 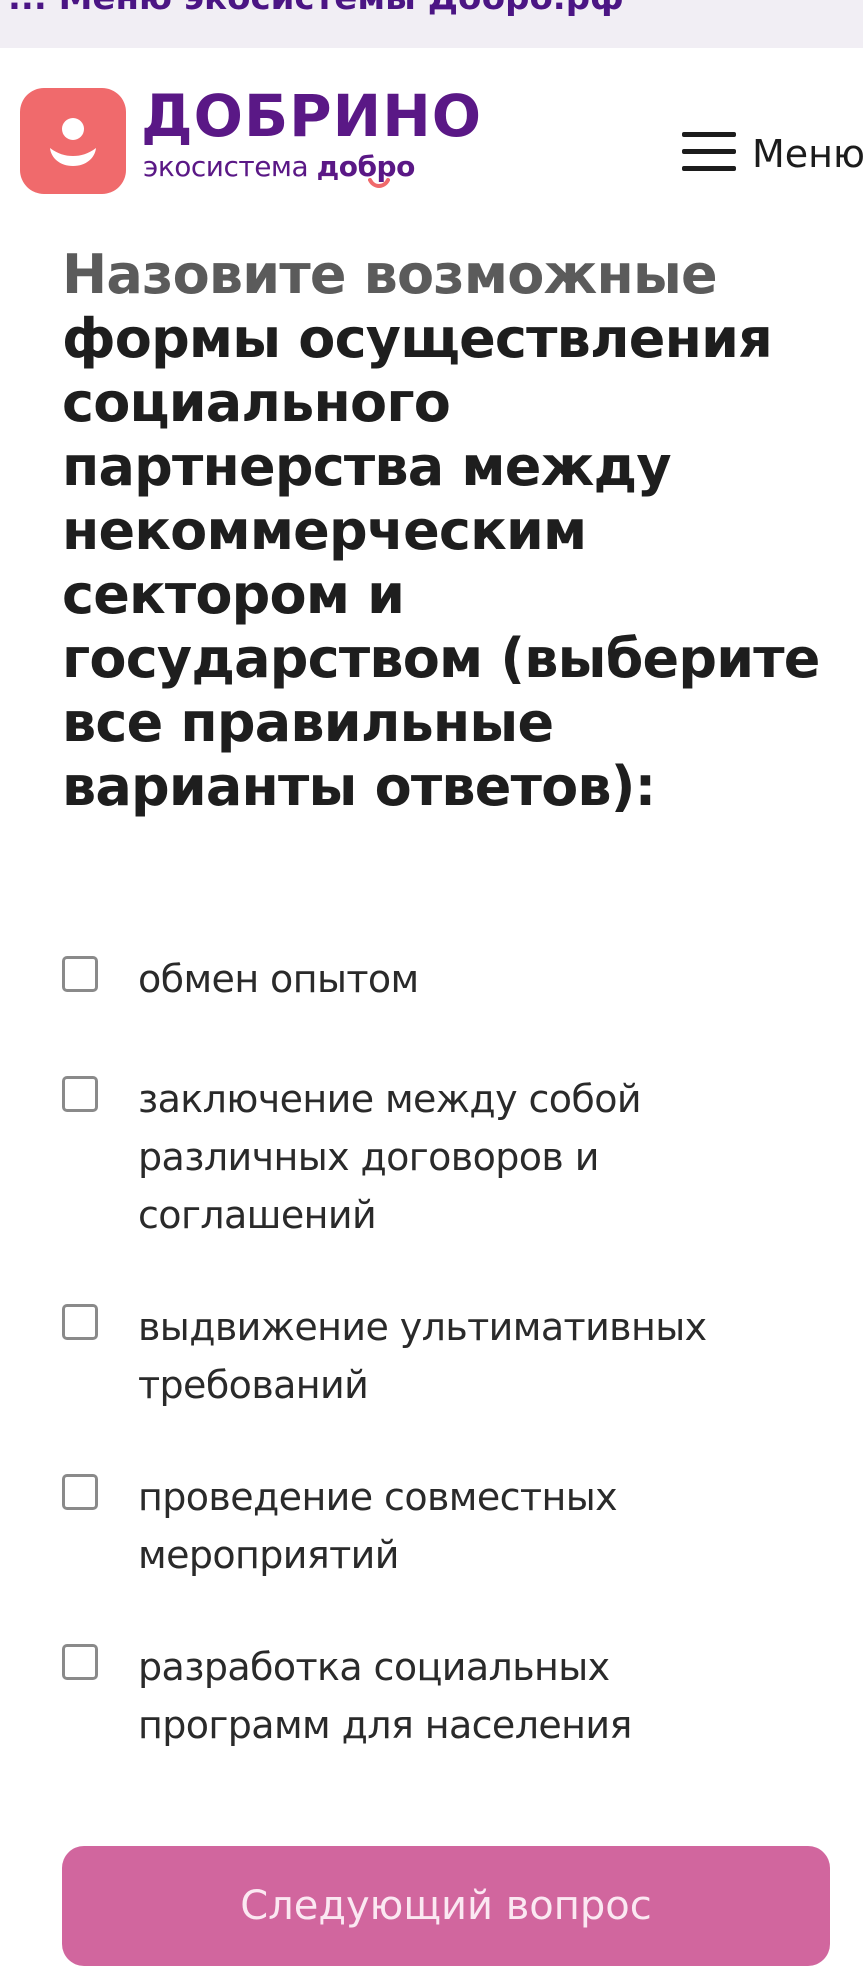 I want to click on next-question-button: Следующий вопрос, so click(x=446, y=1906).